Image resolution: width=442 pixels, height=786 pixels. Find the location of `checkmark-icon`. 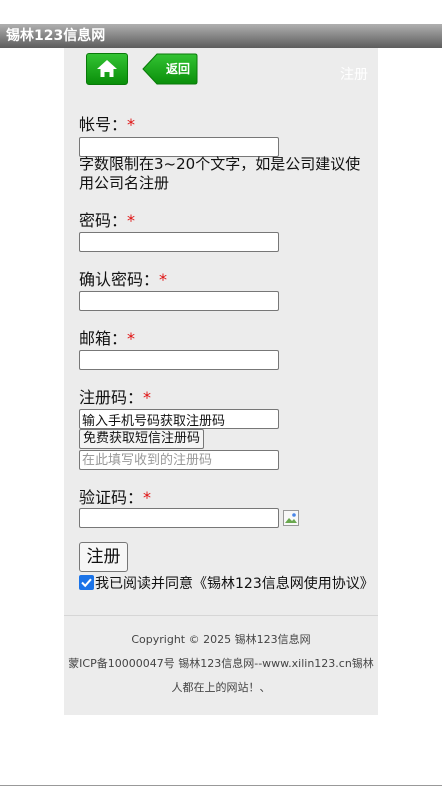

checkmark-icon is located at coordinates (86, 583).